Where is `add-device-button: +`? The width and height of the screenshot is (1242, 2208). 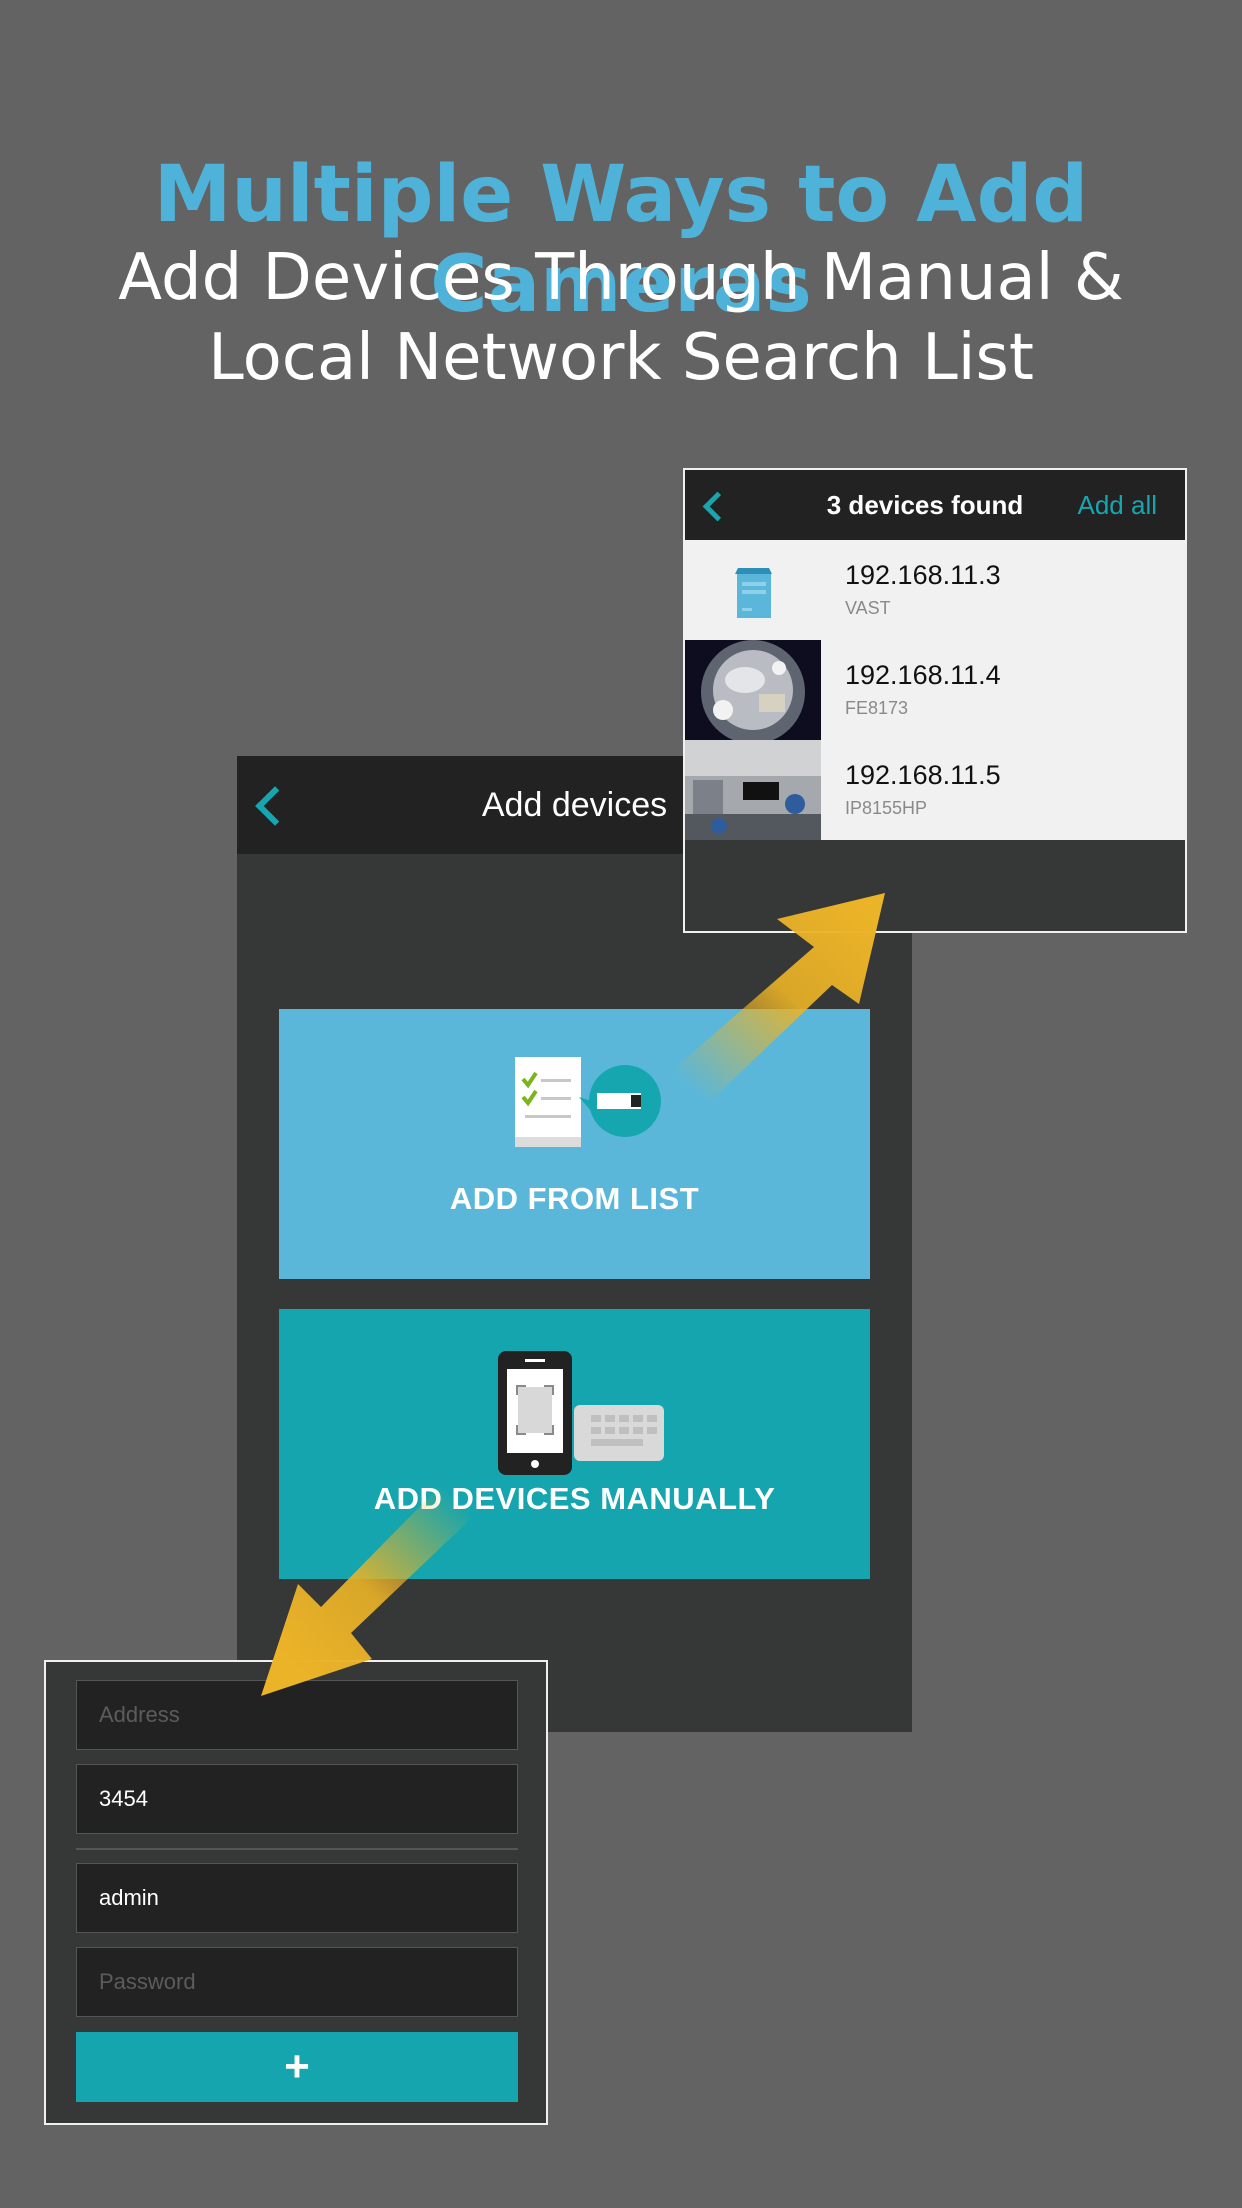 add-device-button: + is located at coordinates (297, 2067).